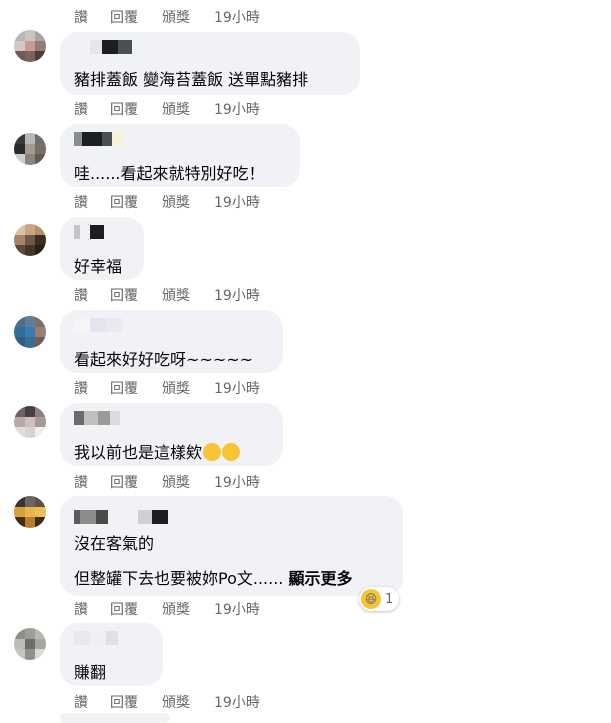 The width and height of the screenshot is (611, 723). Describe the element at coordinates (180, 155) in the screenshot. I see `comment-bubble: 哇......看起來就特別好吃！` at that location.